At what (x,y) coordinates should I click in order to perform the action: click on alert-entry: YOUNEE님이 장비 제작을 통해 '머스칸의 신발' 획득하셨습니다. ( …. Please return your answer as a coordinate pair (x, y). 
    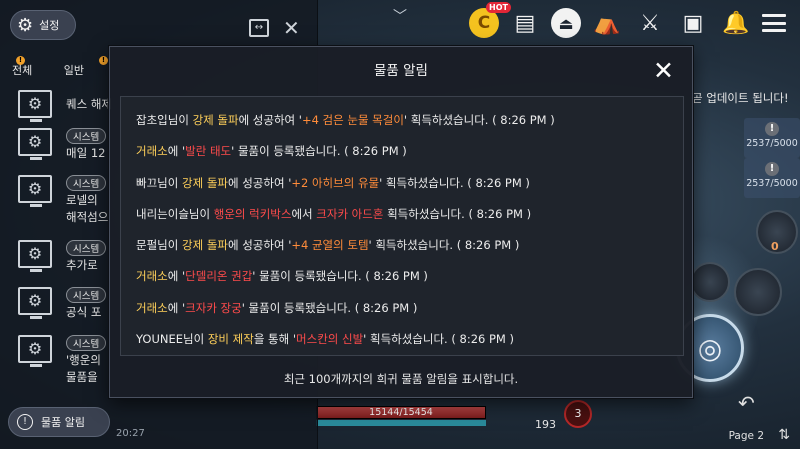
    Looking at the image, I should click on (409, 339).